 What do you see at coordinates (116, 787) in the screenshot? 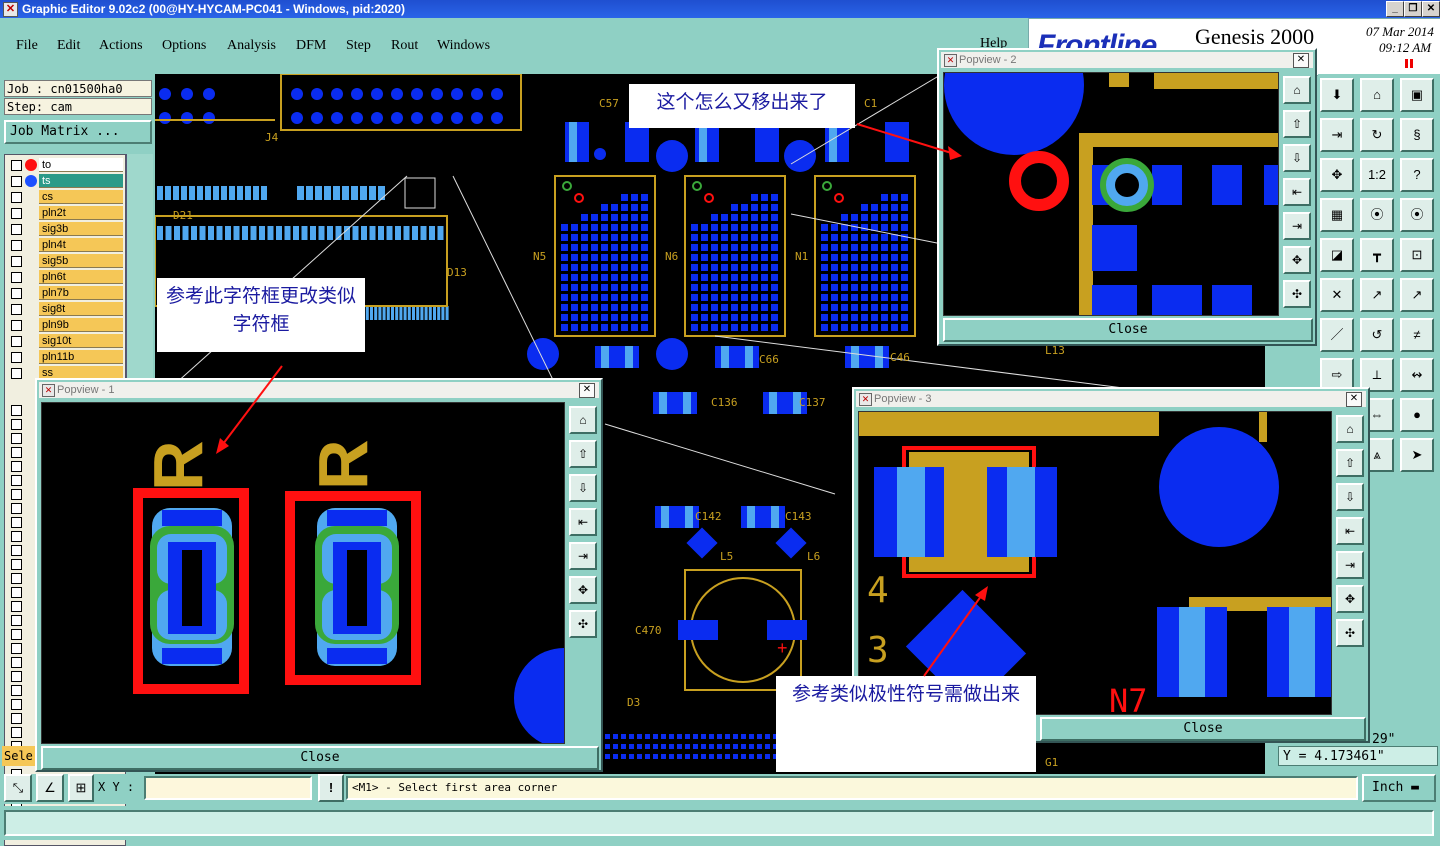
I see `xy-label: X Y :` at bounding box center [116, 787].